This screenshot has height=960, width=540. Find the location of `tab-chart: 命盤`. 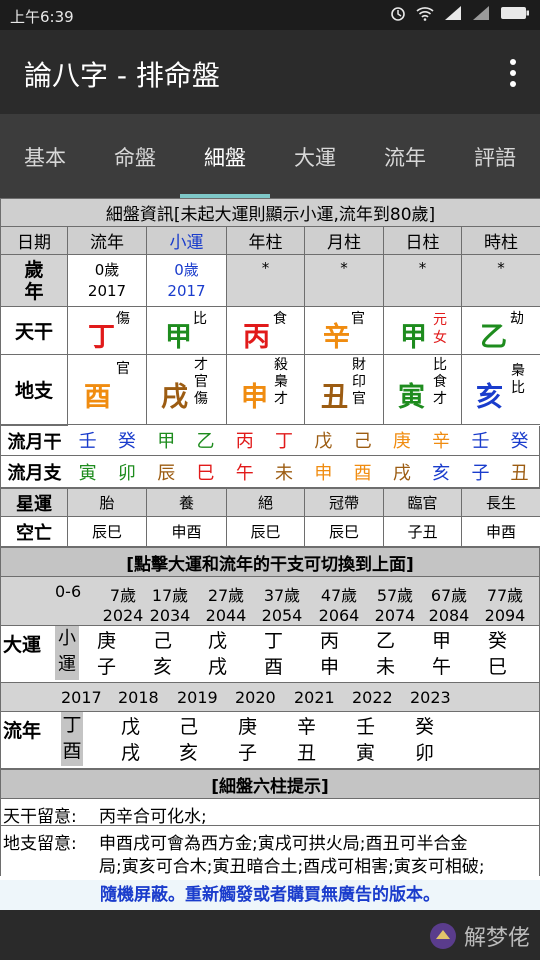

tab-chart: 命盤 is located at coordinates (135, 157).